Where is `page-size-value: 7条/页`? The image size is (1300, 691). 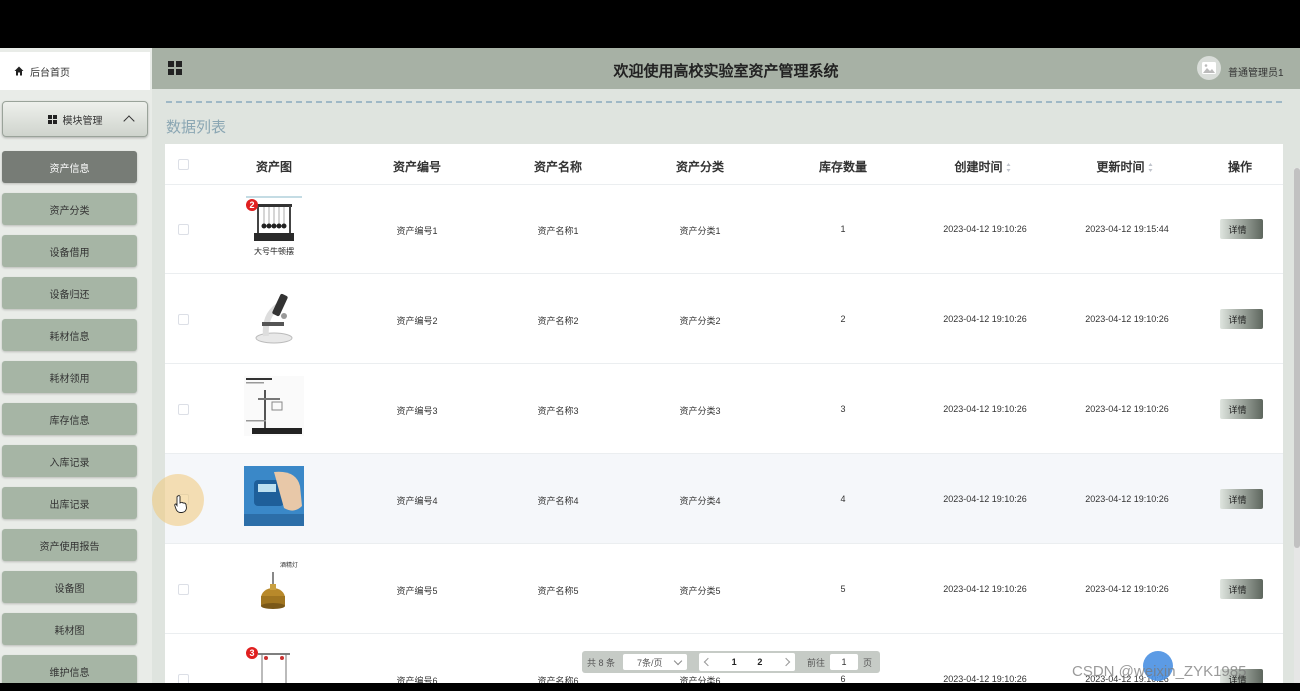
page-size-value: 7条/页 is located at coordinates (650, 662).